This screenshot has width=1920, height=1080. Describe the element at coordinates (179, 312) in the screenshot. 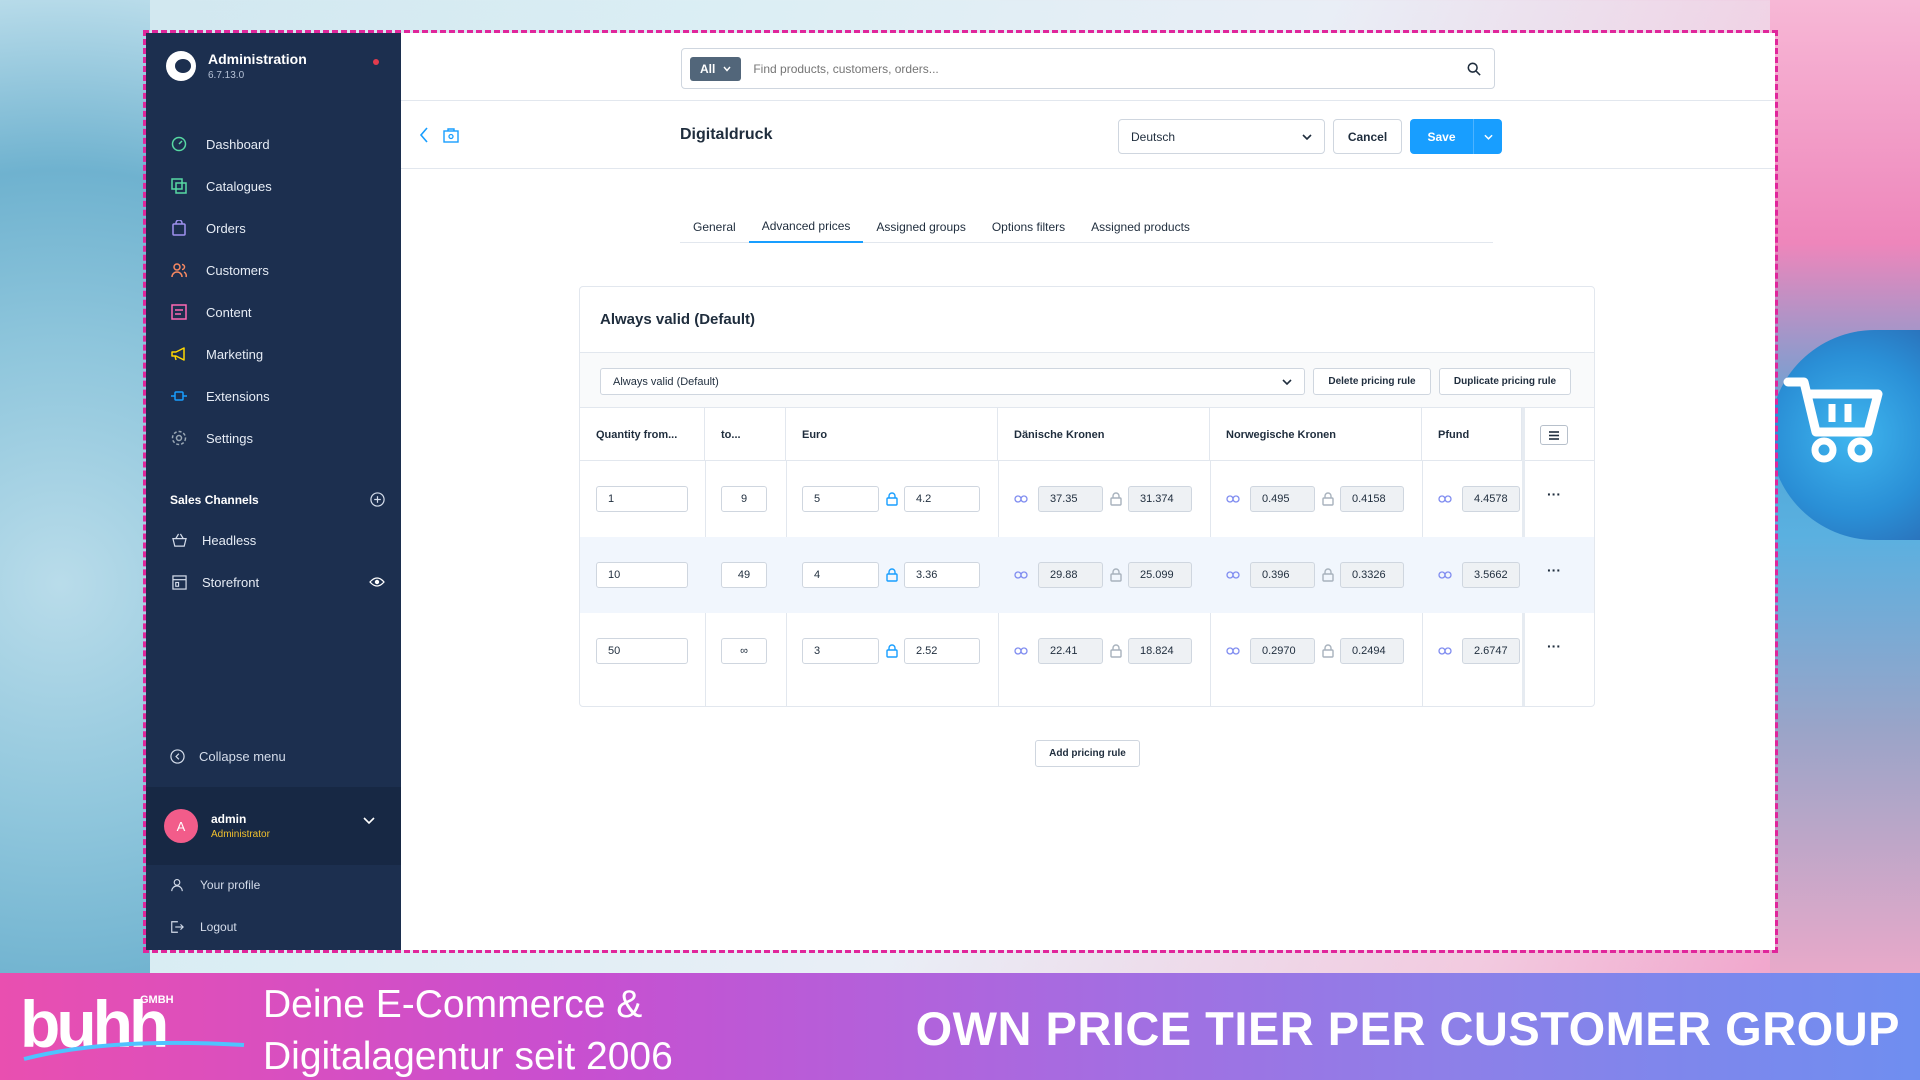

I see `content-icon` at that location.